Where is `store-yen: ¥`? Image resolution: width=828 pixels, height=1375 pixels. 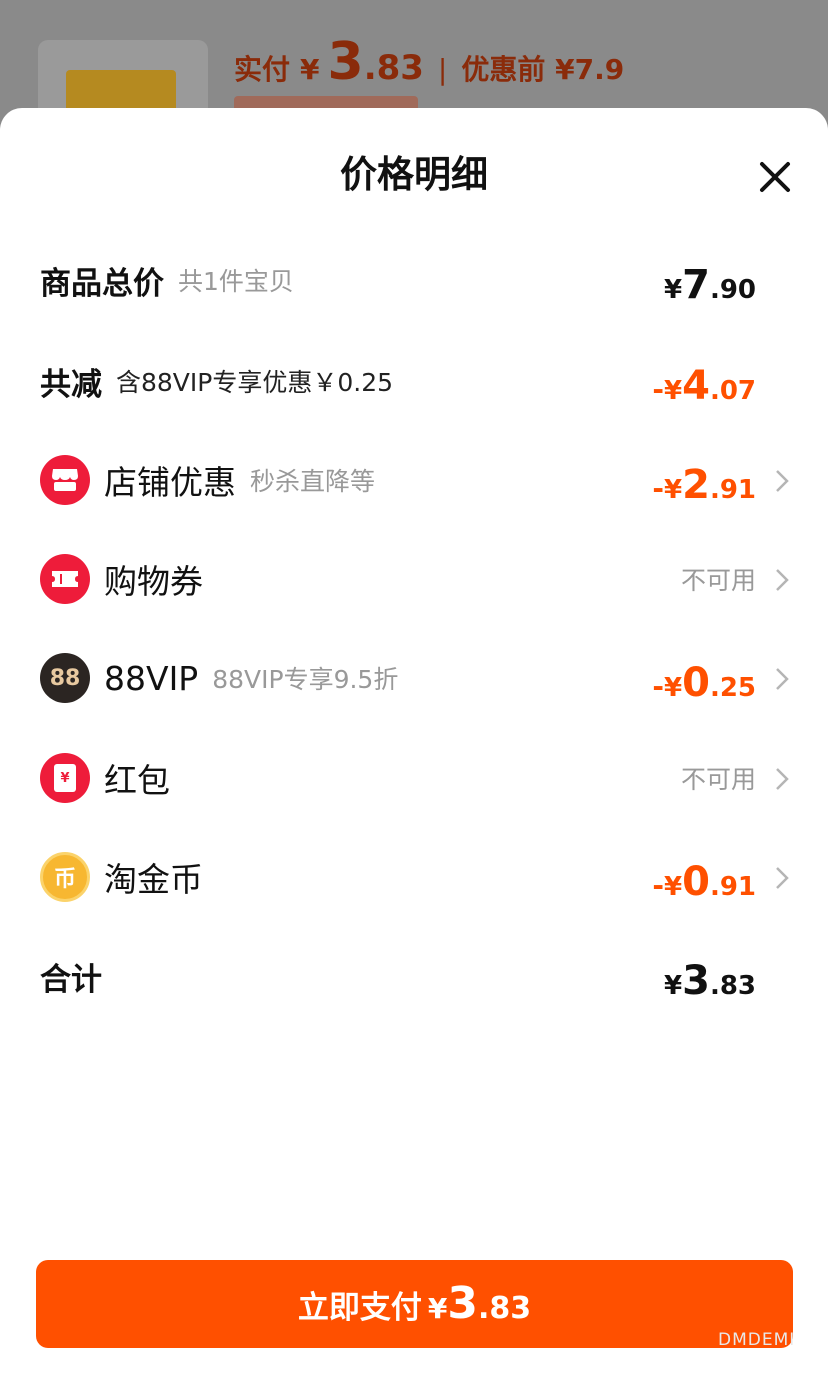 store-yen: ¥ is located at coordinates (673, 490).